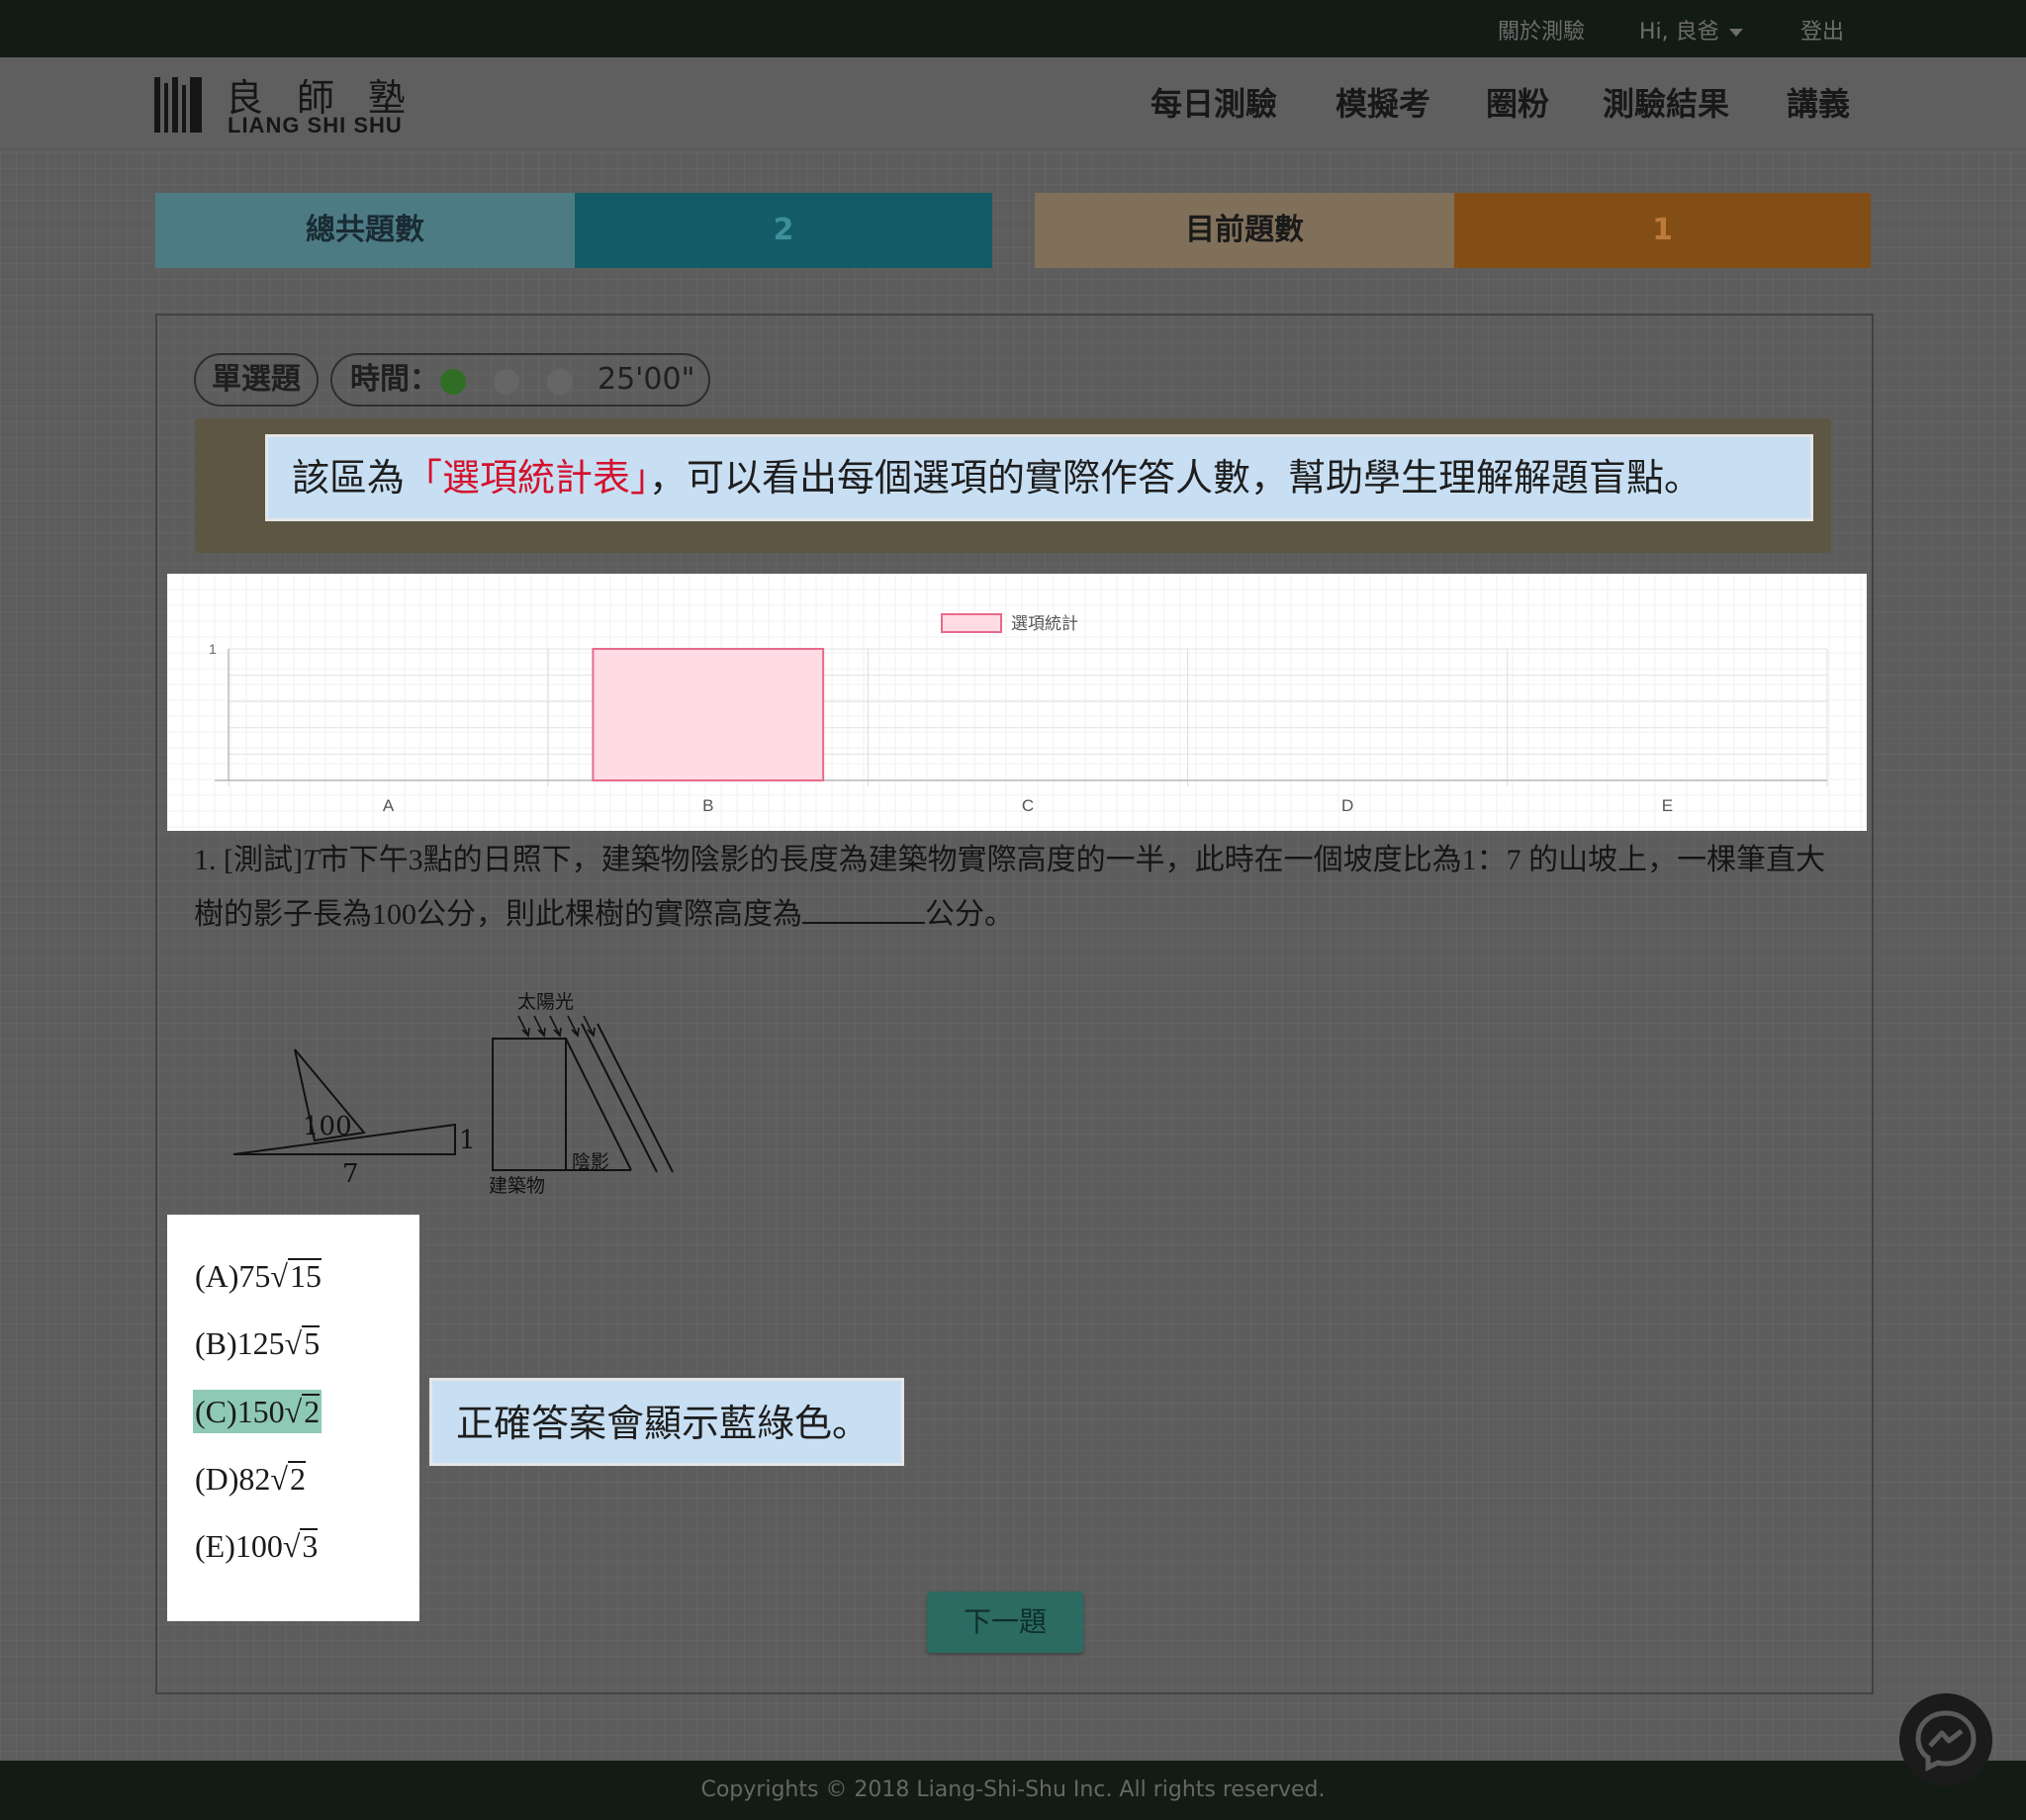  What do you see at coordinates (1667, 805) in the screenshot?
I see `chart-x-label-e: E` at bounding box center [1667, 805].